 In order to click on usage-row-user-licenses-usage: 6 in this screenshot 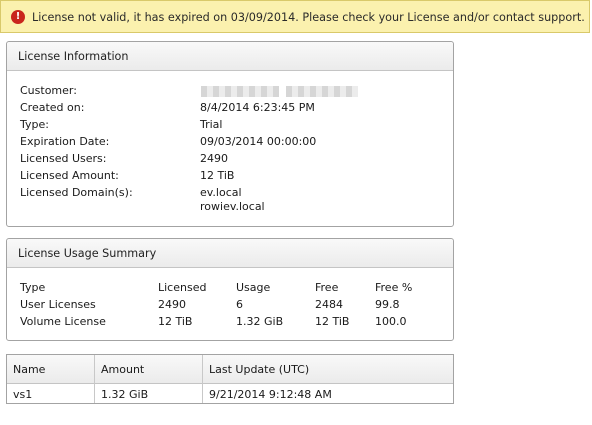, I will do `click(239, 304)`.